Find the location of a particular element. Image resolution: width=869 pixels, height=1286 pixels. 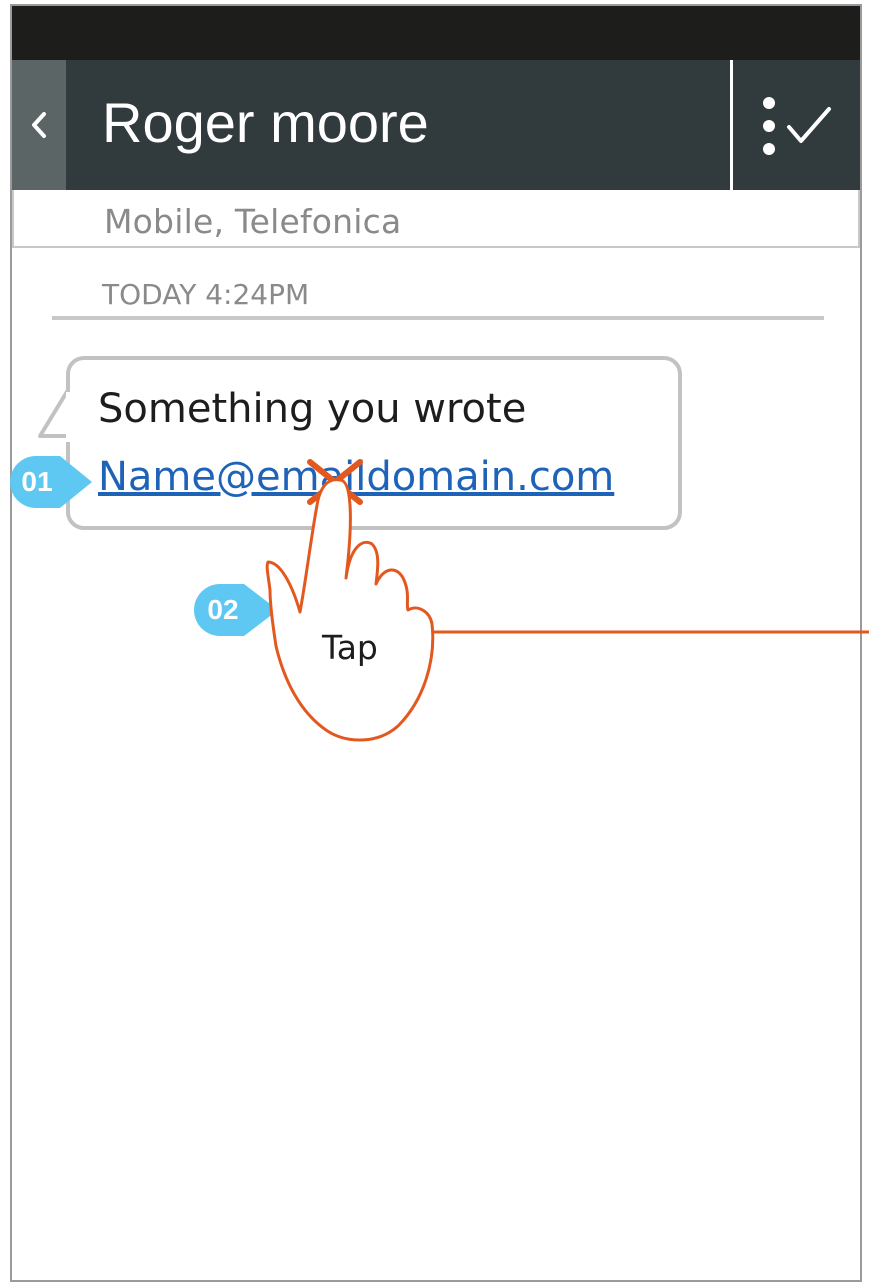

more-check-button is located at coordinates (800, 126).